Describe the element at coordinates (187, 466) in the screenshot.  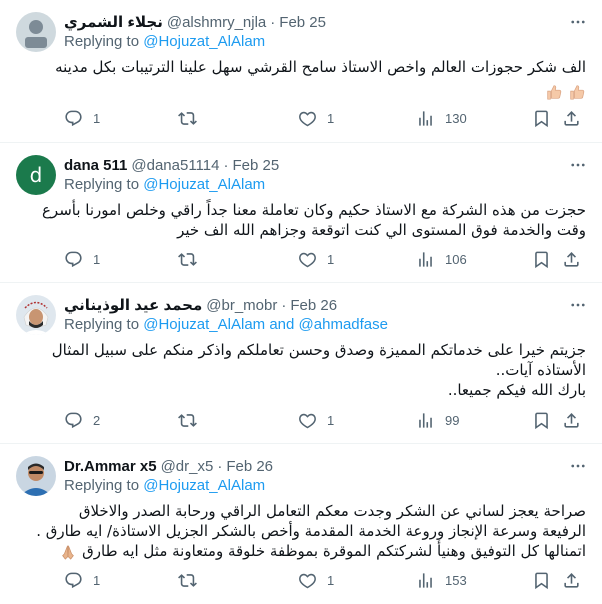
I see `user-handle: @dr_x5` at that location.